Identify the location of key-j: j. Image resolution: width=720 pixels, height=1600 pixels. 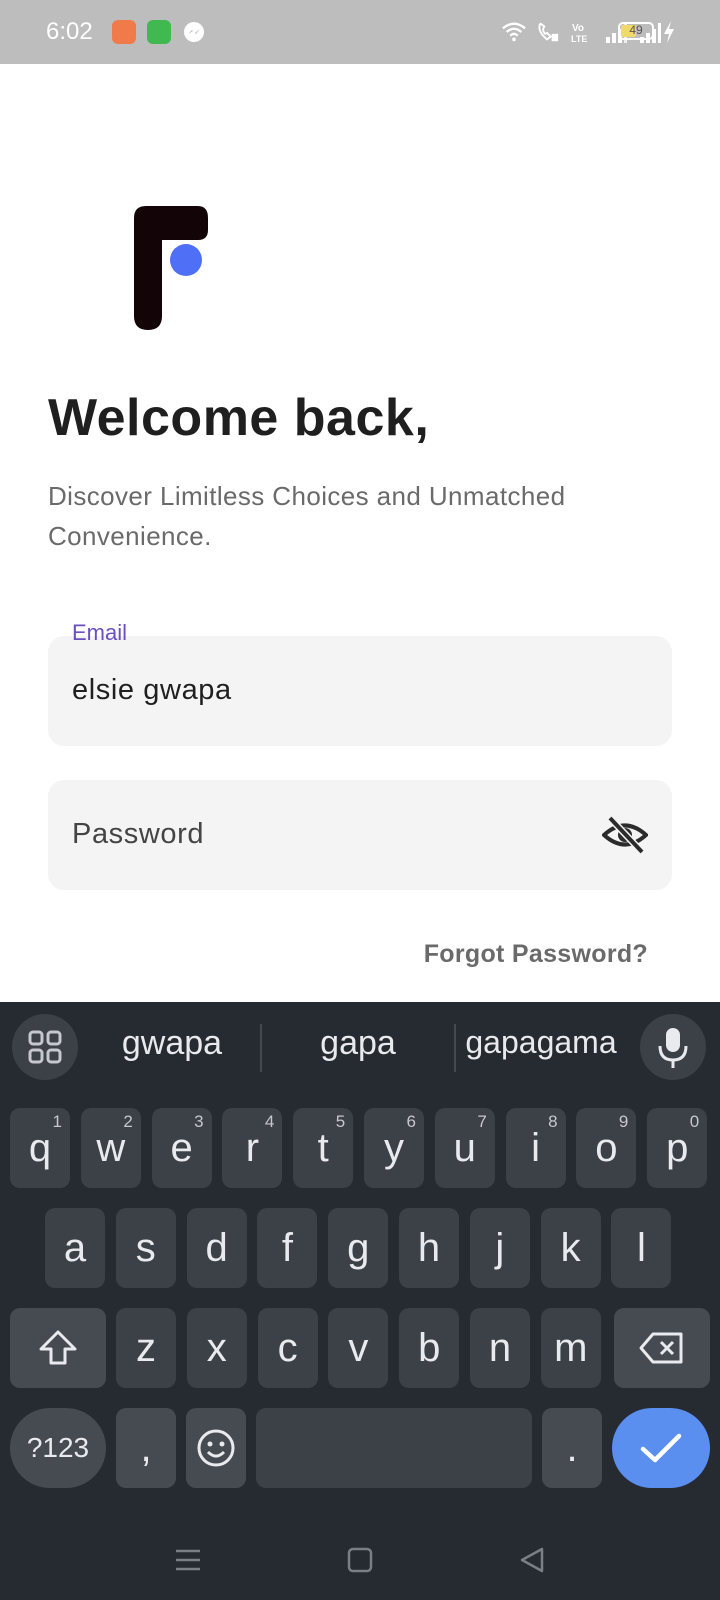
(499, 1248).